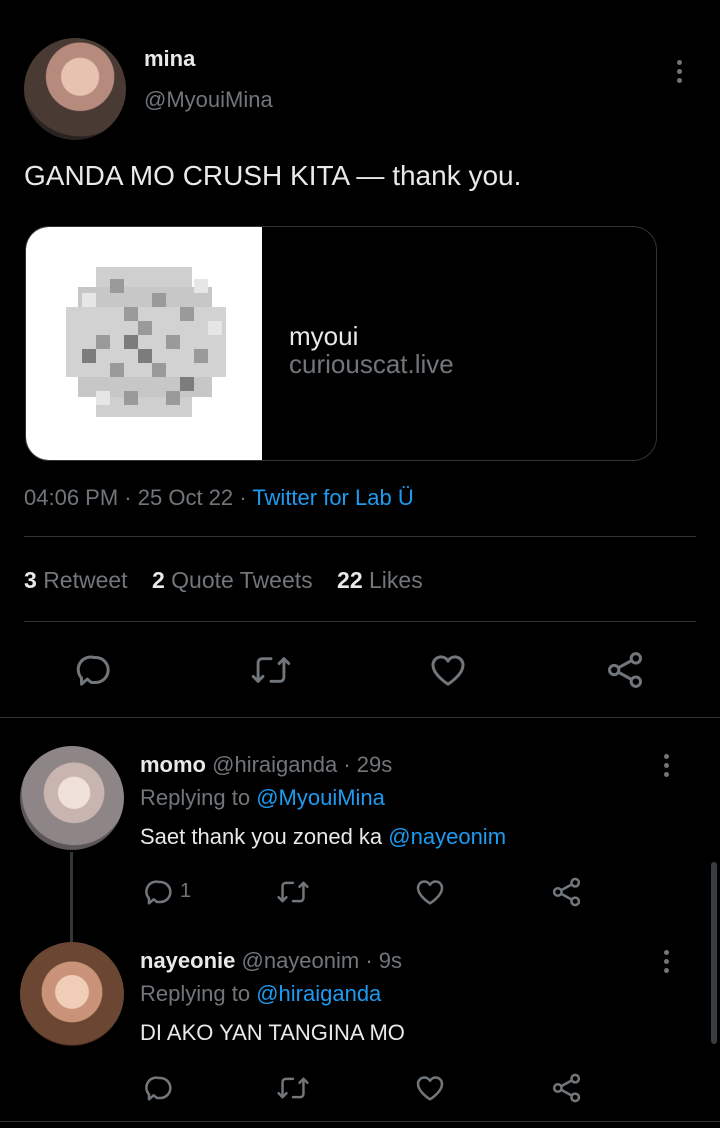  I want to click on retweets-stat: 3 Retweet, so click(79, 580).